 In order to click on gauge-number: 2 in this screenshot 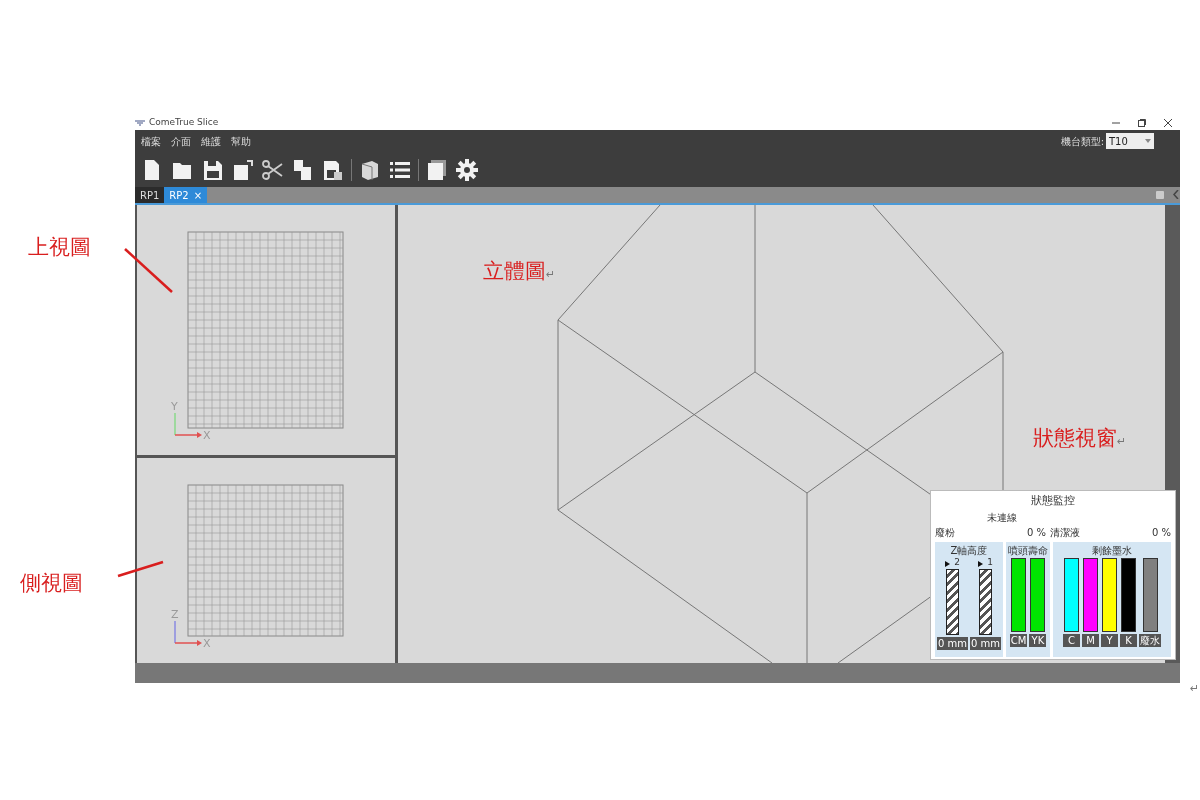, I will do `click(957, 562)`.